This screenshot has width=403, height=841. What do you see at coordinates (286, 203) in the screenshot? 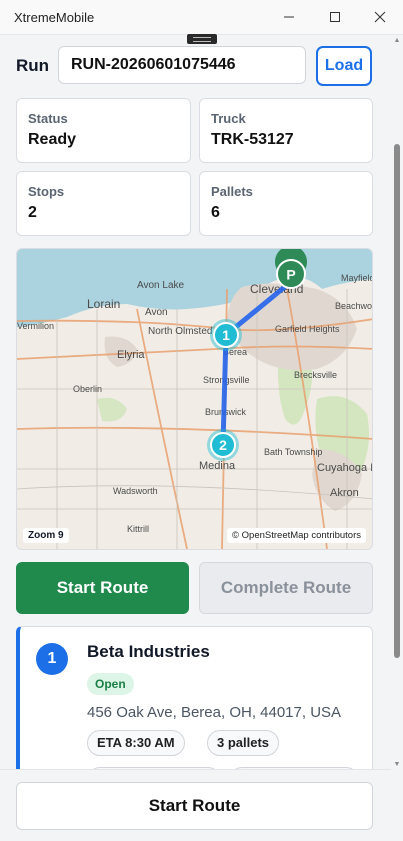
I see `pallets-card: Pallets 6` at bounding box center [286, 203].